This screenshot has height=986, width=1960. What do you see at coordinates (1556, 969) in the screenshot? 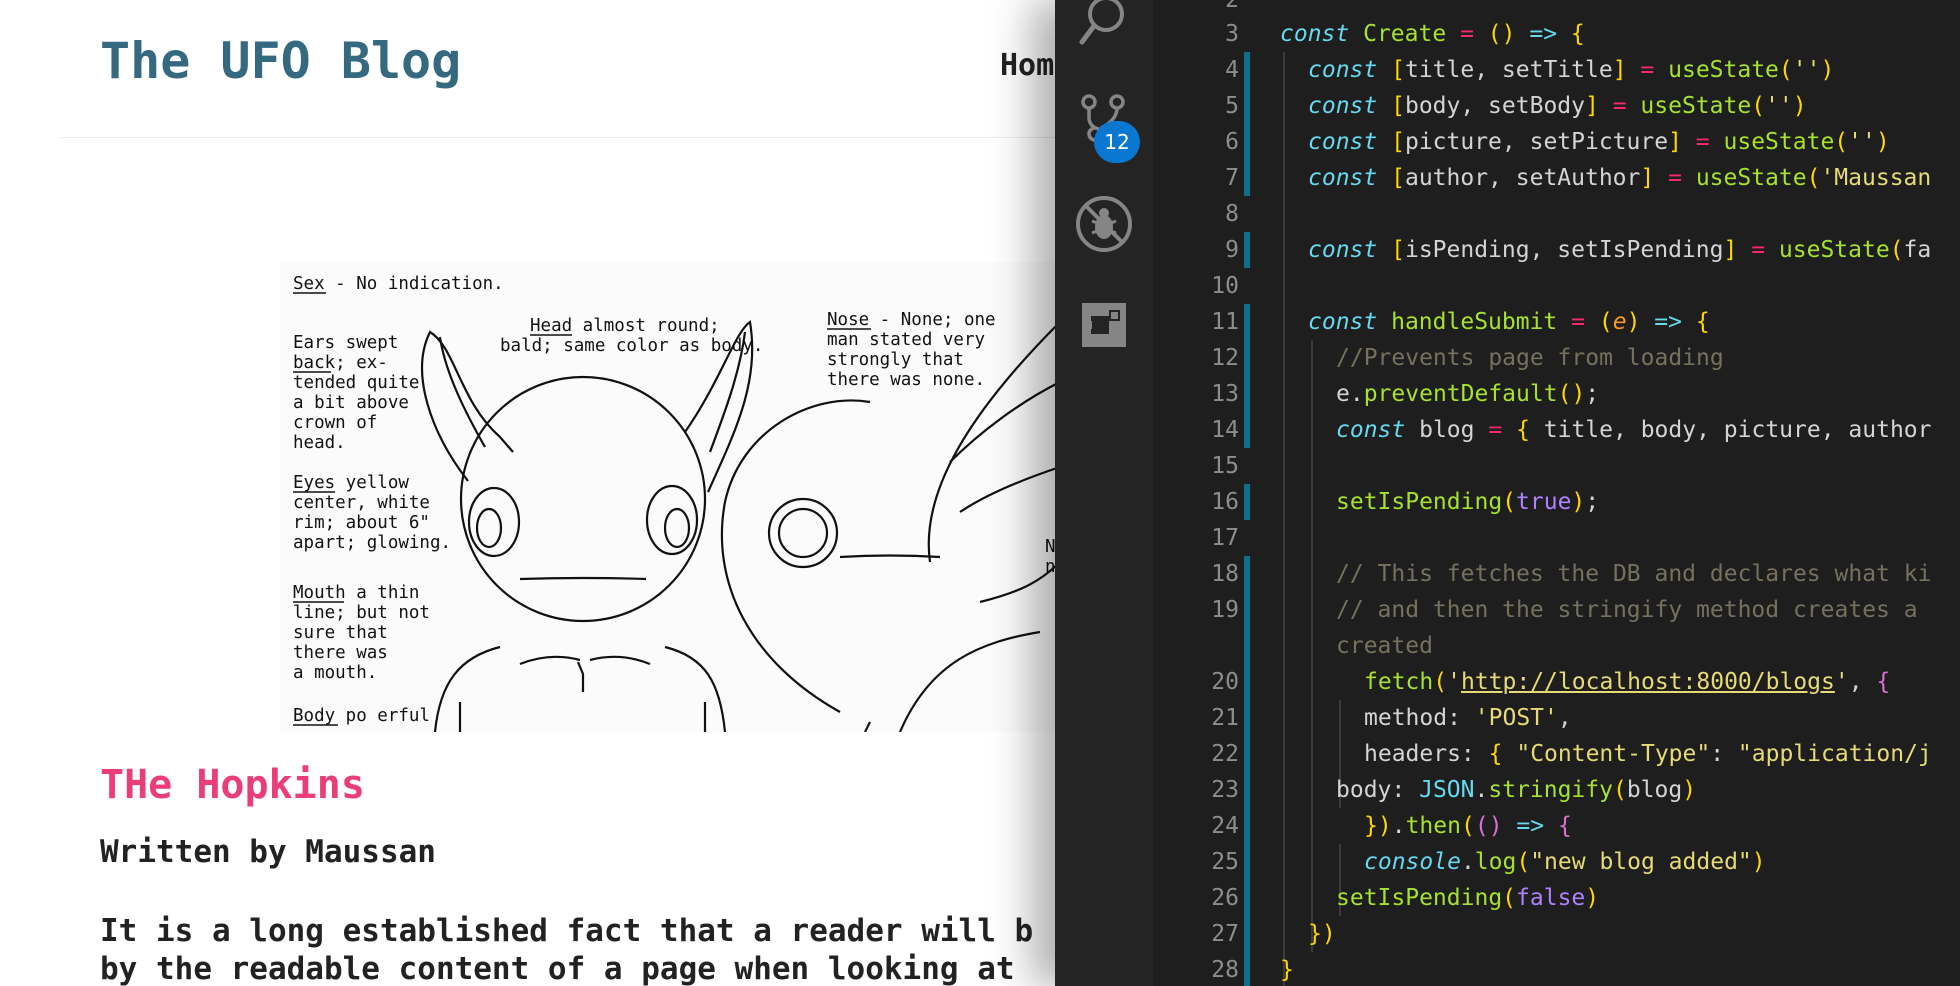
I see `code-line: 28}` at bounding box center [1556, 969].